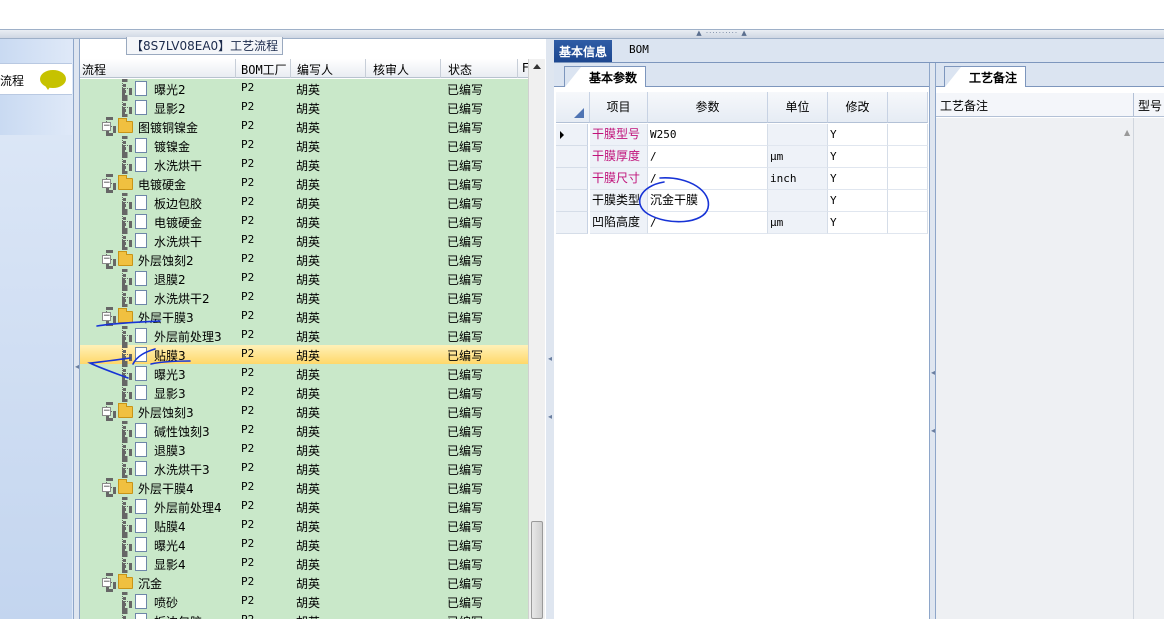 The width and height of the screenshot is (1164, 619). Describe the element at coordinates (304, 335) in the screenshot. I see `tree-row: 外层前处理3 P2 胡英 已编写` at that location.